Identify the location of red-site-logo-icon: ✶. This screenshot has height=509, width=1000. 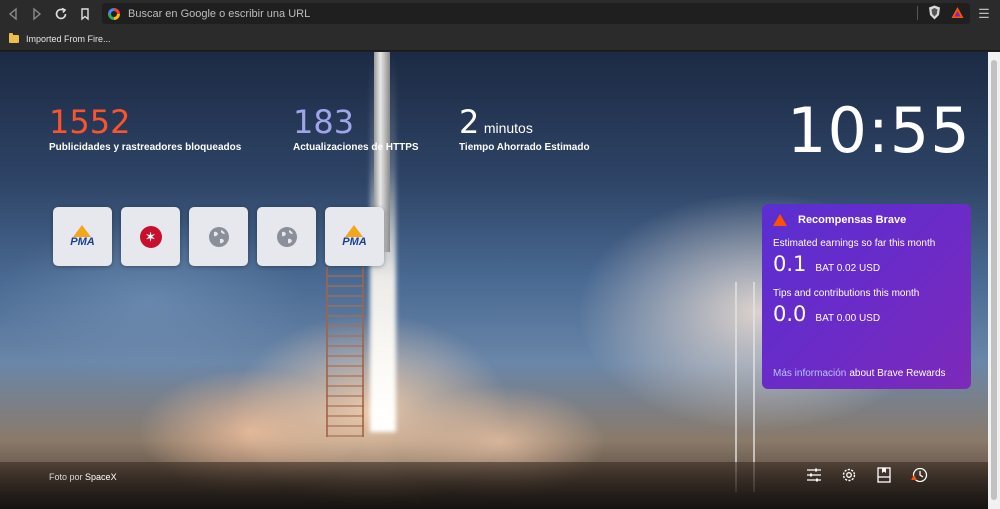
(150, 236).